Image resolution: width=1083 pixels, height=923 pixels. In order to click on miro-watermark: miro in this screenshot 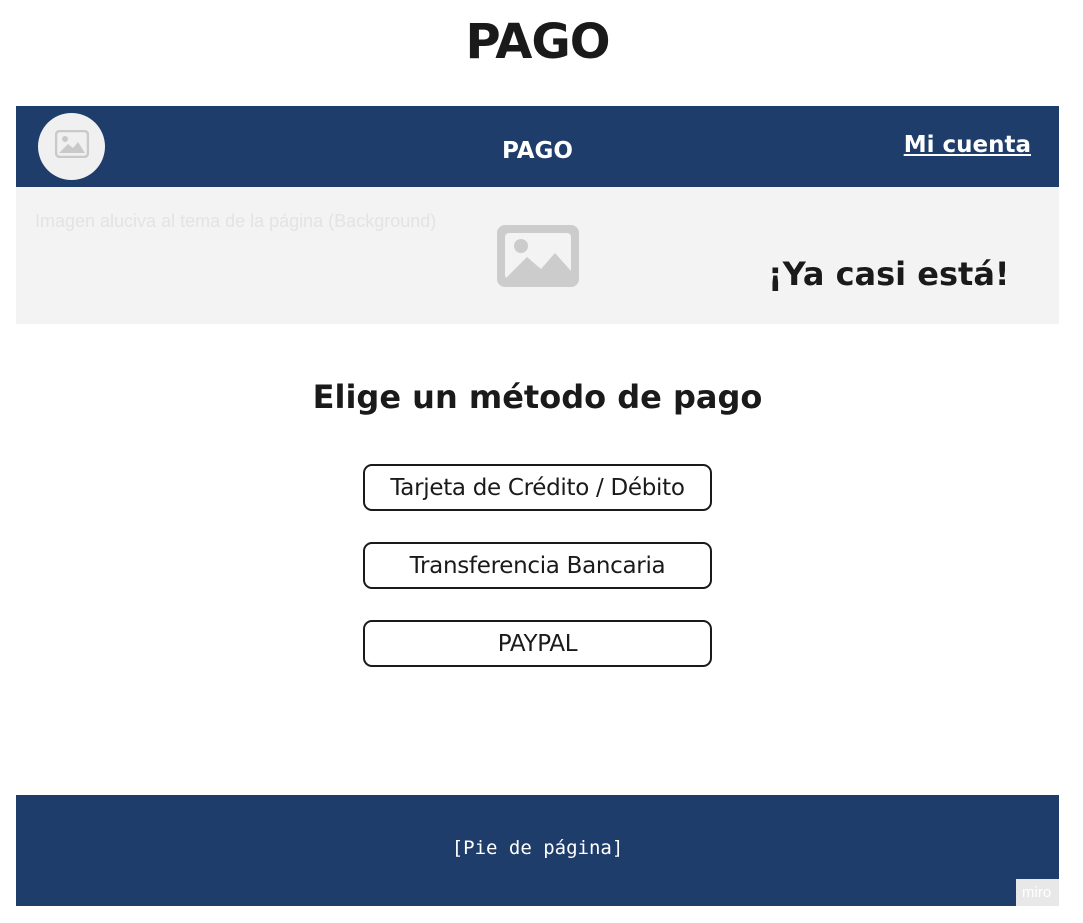, I will do `click(1037, 892)`.